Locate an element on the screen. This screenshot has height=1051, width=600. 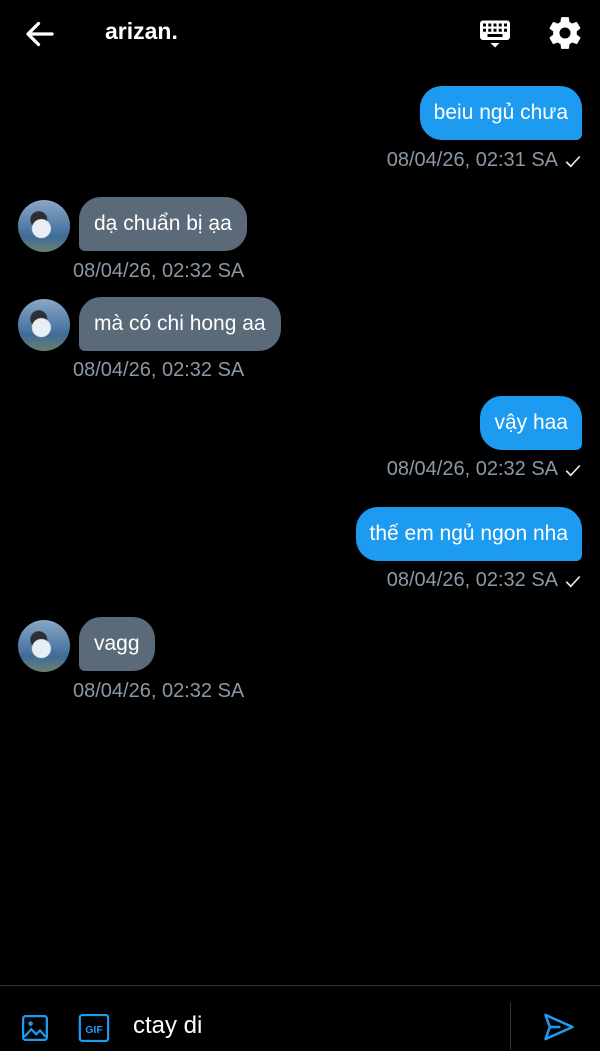
keyboard-icon is located at coordinates (495, 34).